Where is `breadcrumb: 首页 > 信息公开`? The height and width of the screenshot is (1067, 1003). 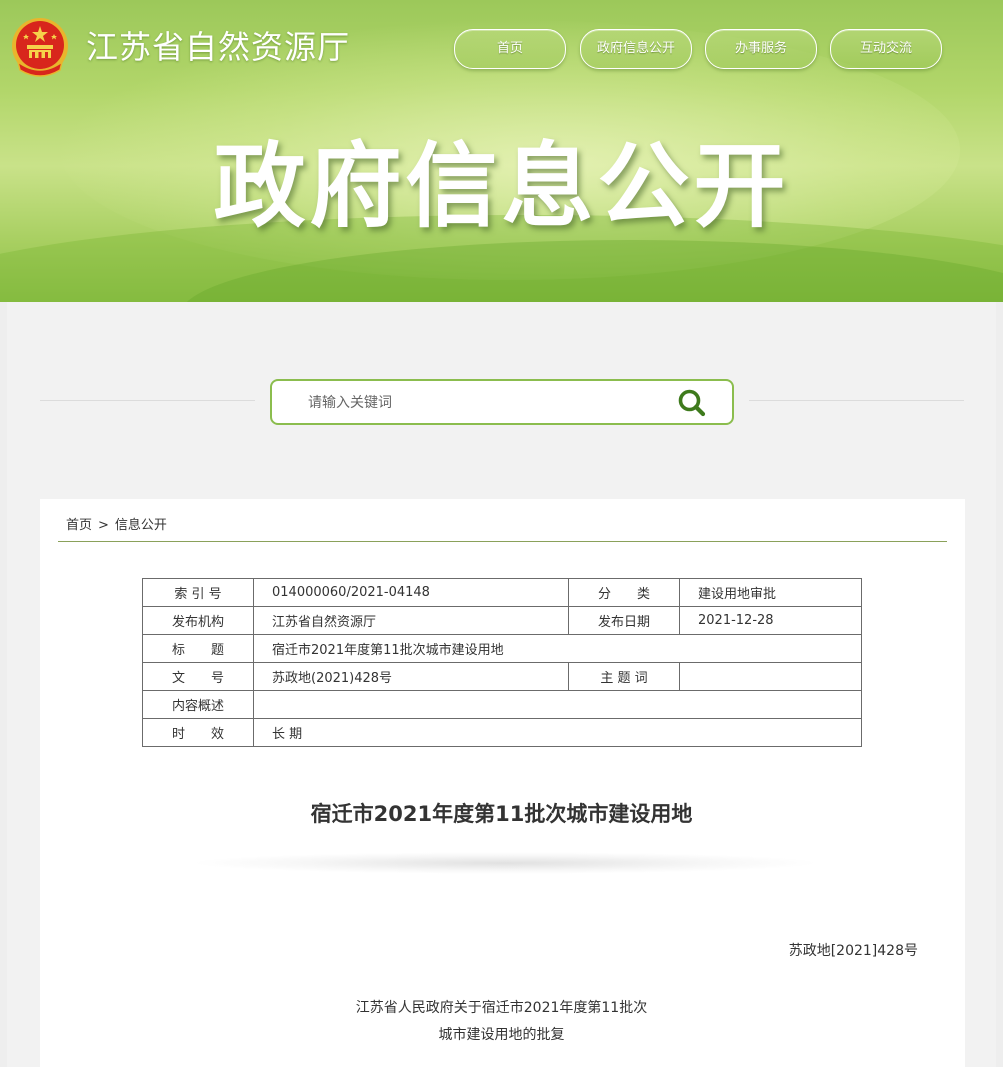
breadcrumb: 首页 > 信息公开 is located at coordinates (116, 523).